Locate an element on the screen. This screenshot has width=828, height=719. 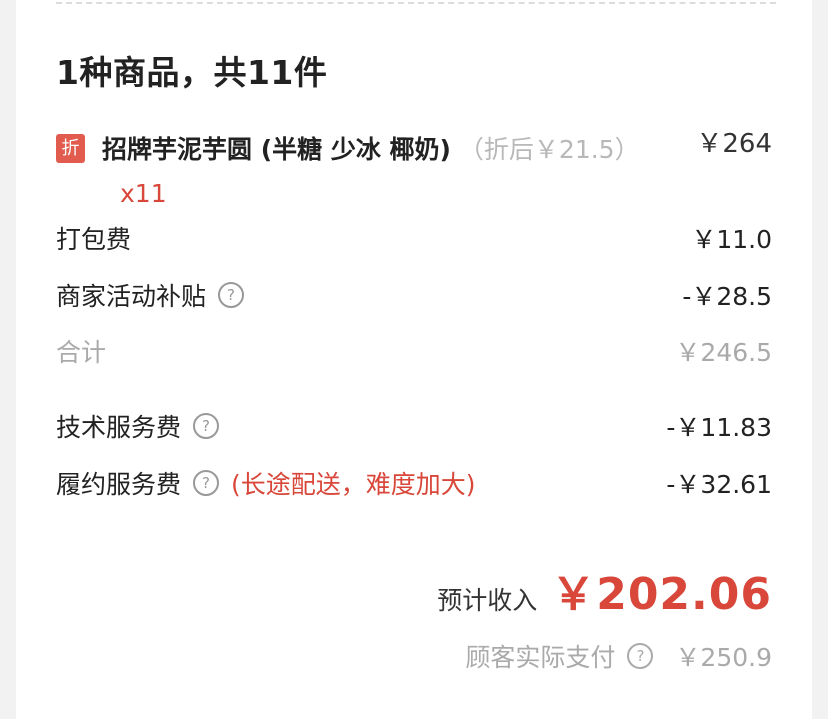
expected-income-label: 预计收入 is located at coordinates (487, 600).